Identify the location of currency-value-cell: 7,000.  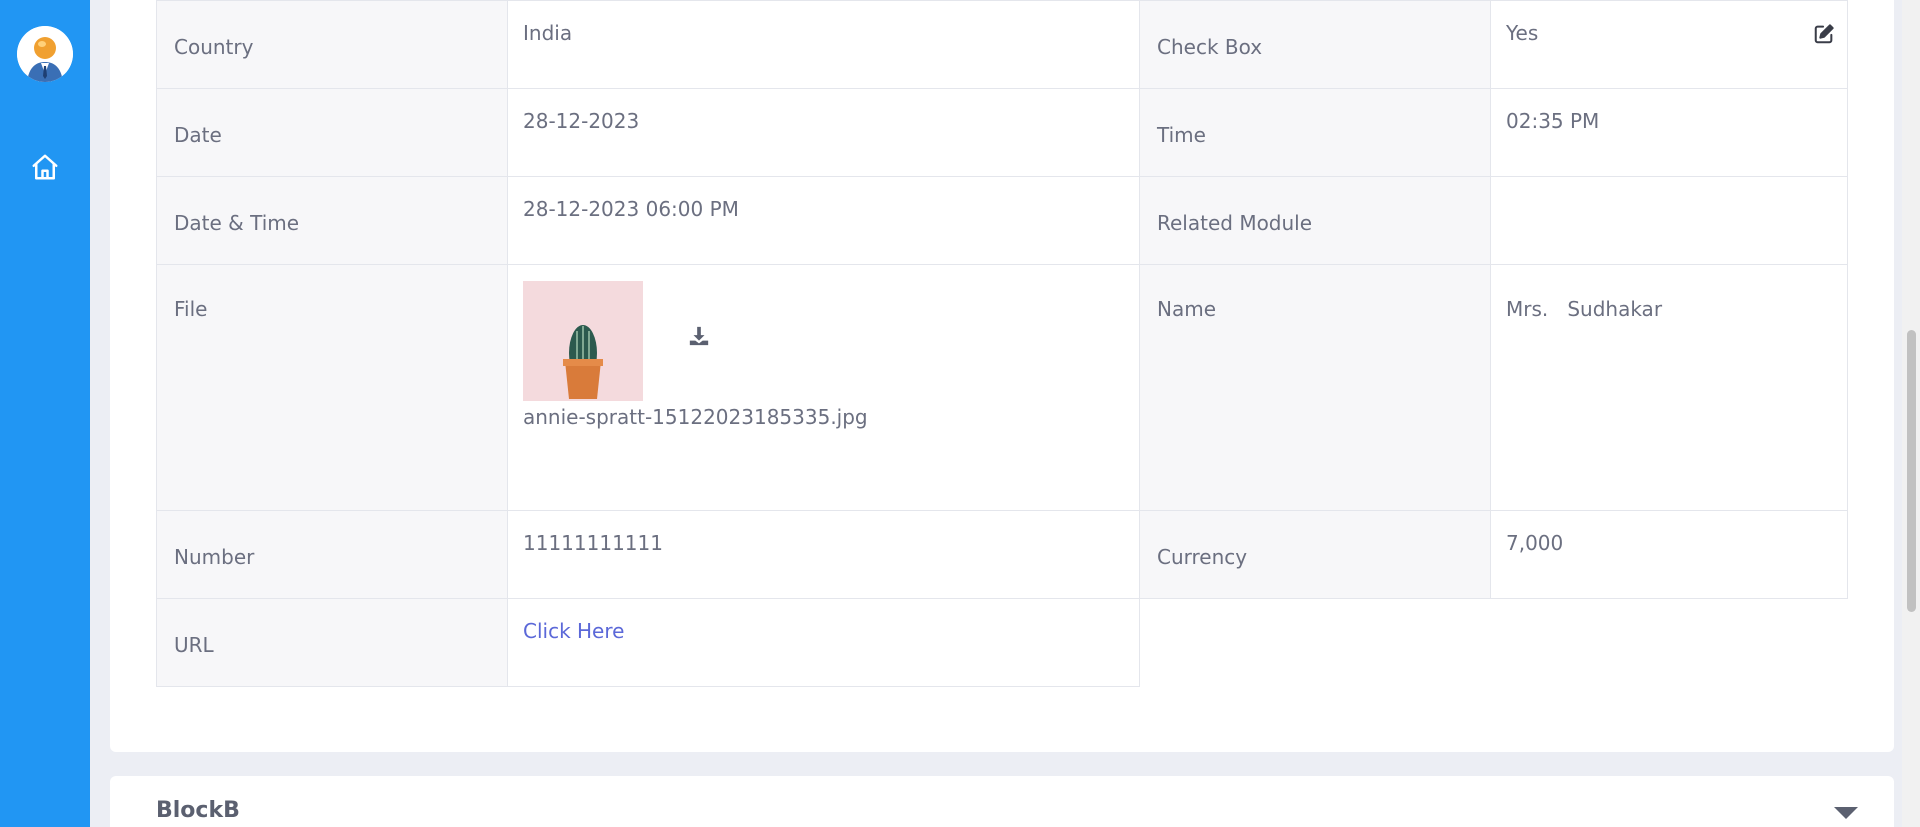
(1669, 554).